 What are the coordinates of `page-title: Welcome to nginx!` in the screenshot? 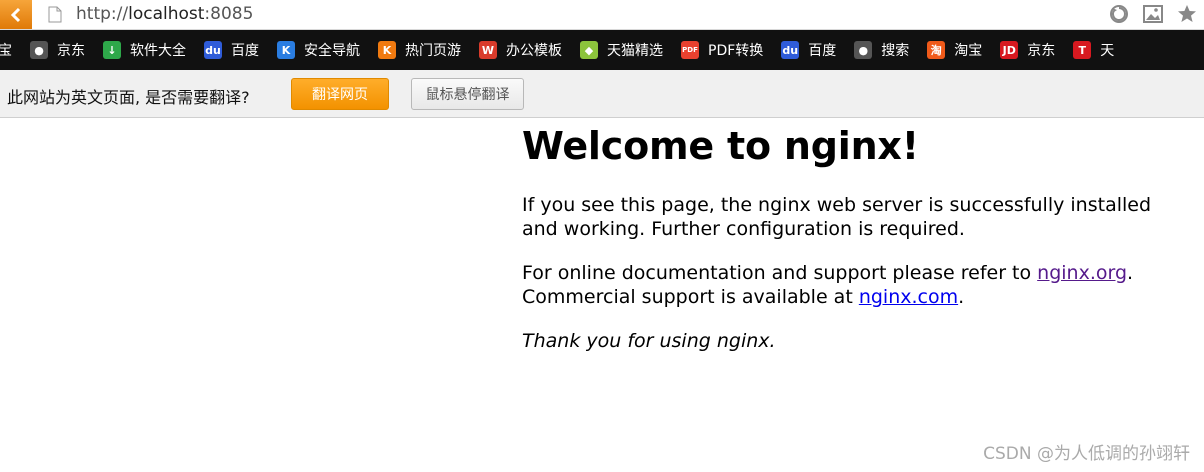 It's located at (720, 146).